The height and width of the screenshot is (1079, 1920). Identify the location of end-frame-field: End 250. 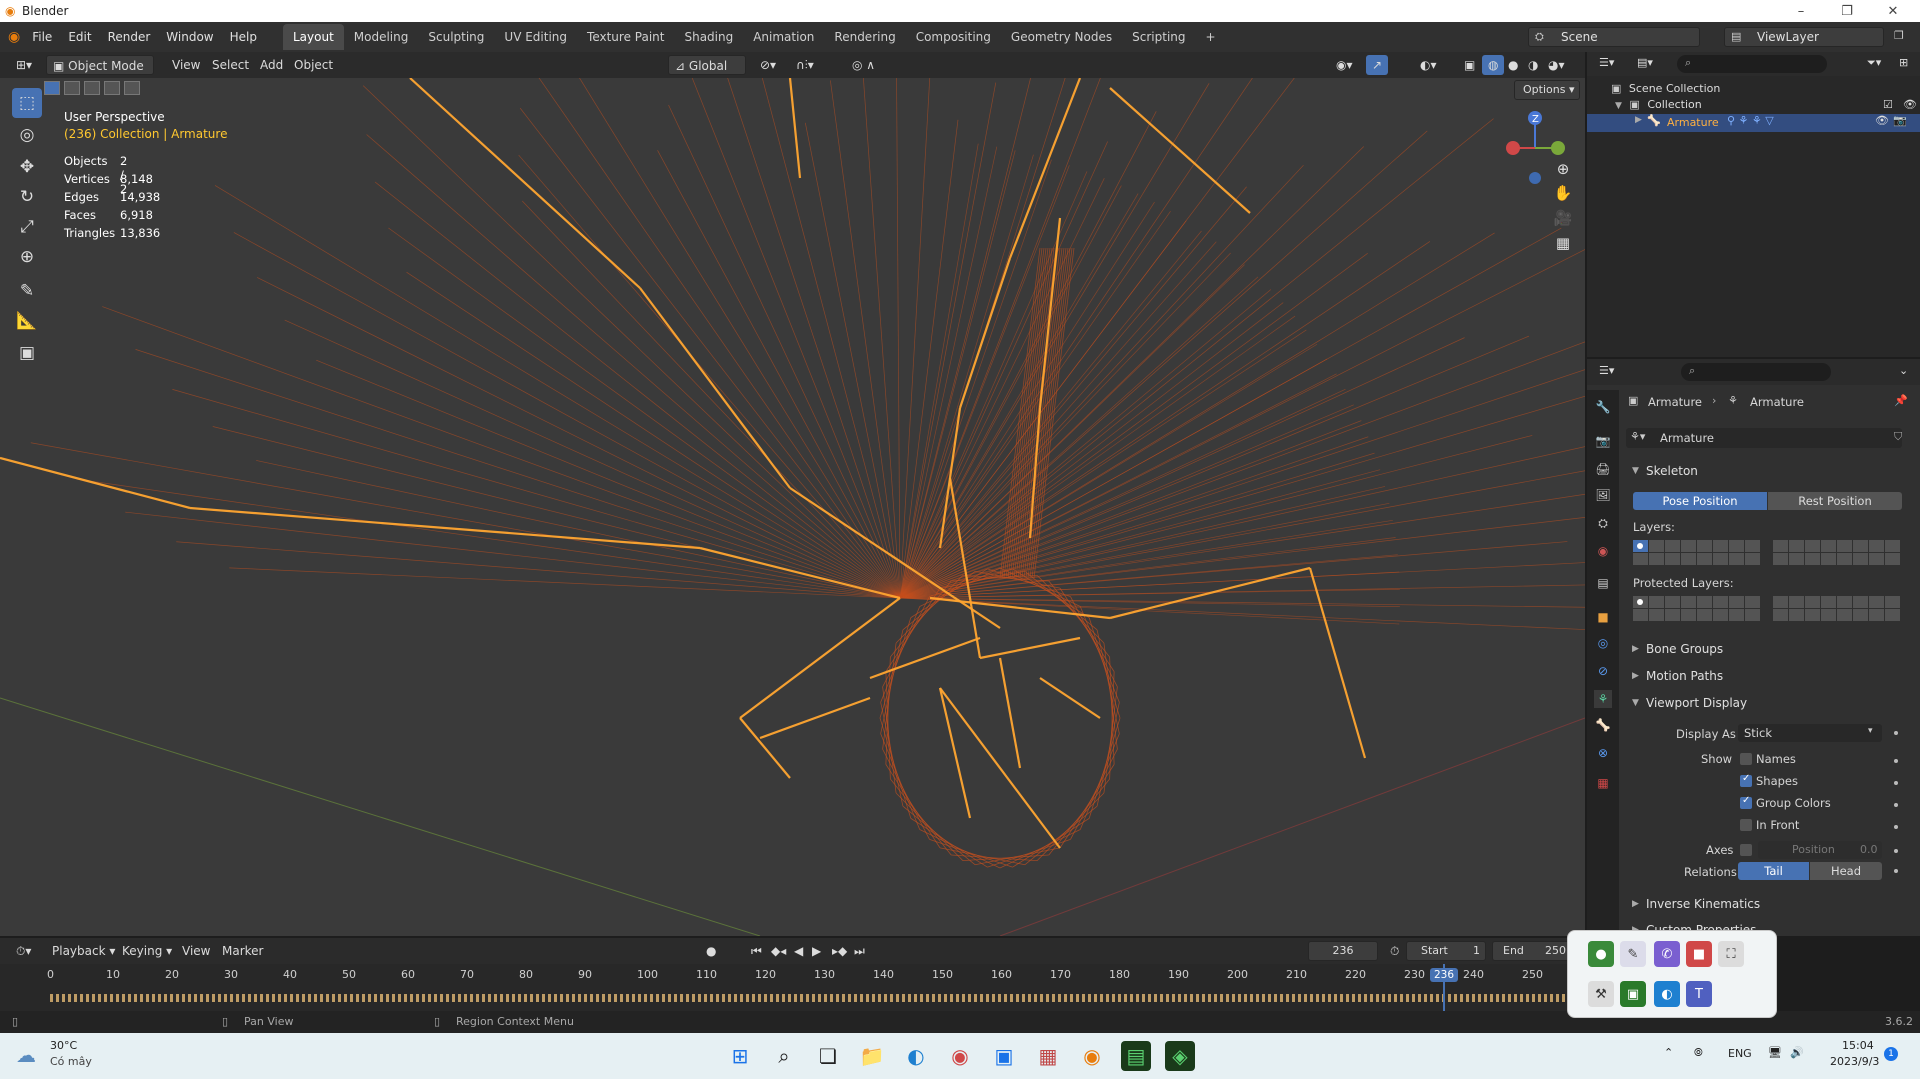
(1532, 951).